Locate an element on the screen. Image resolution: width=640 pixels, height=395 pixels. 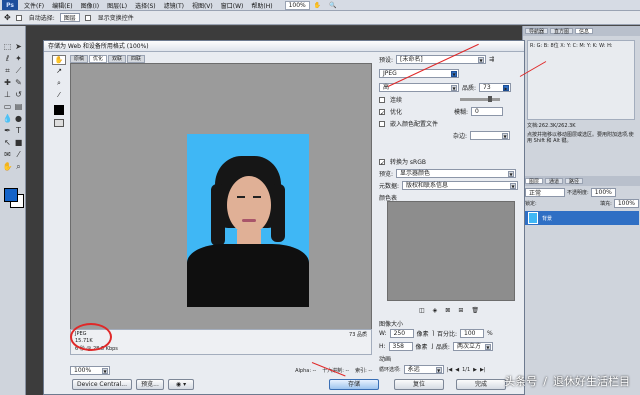
menu-layer: 图层(L) is located at coordinates (117, 5).